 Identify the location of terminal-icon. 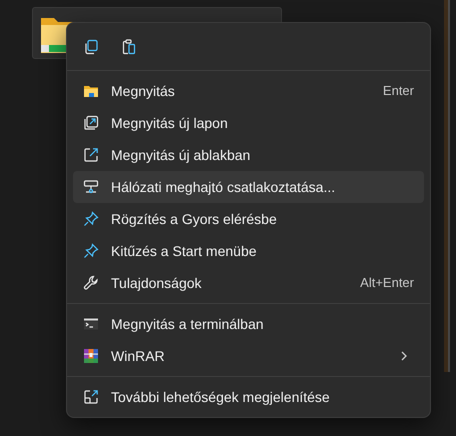
(91, 324).